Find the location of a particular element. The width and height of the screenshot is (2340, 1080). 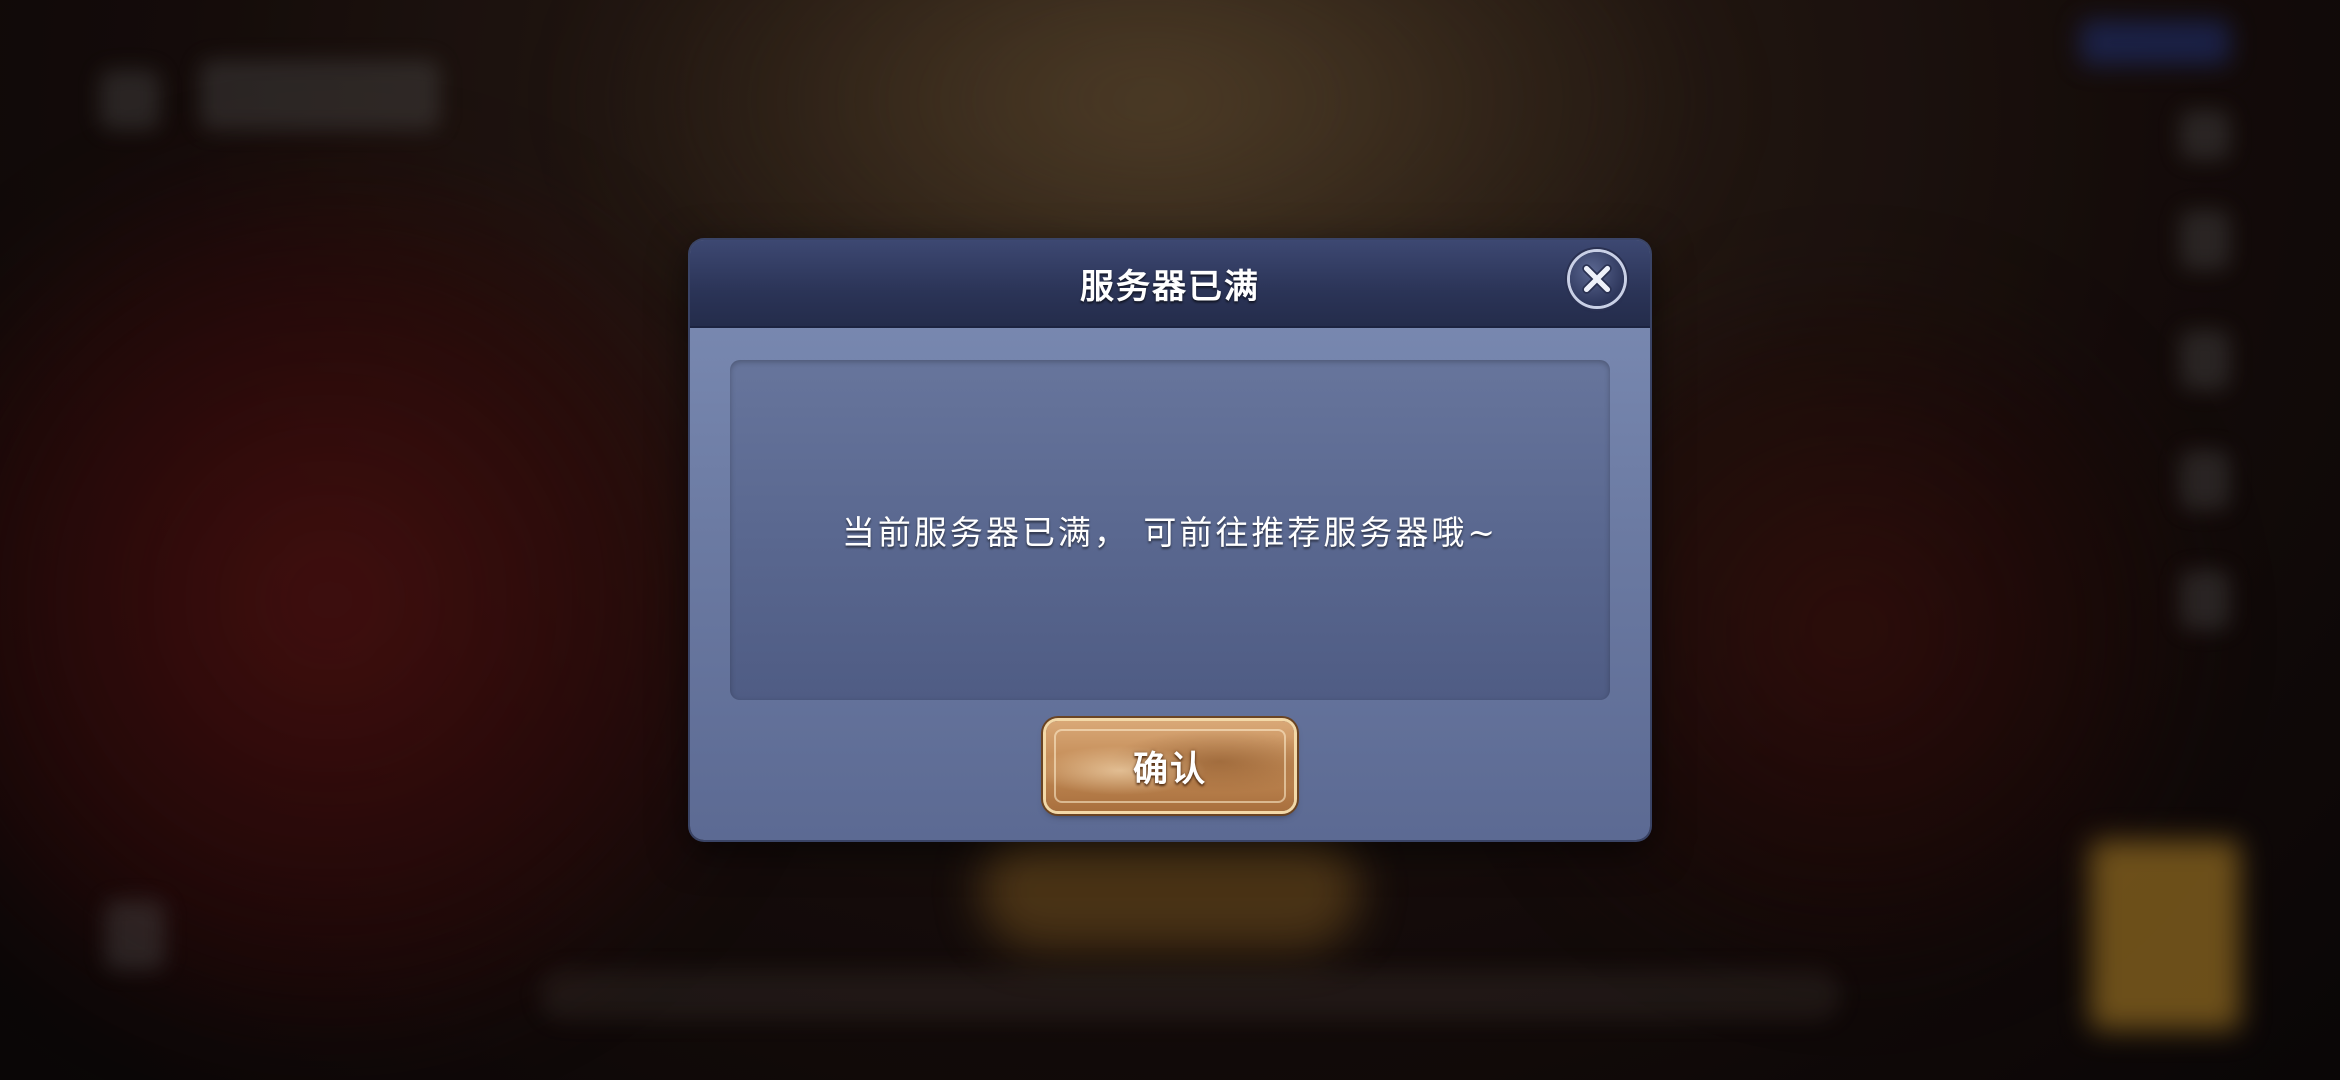

close-button is located at coordinates (1597, 279).